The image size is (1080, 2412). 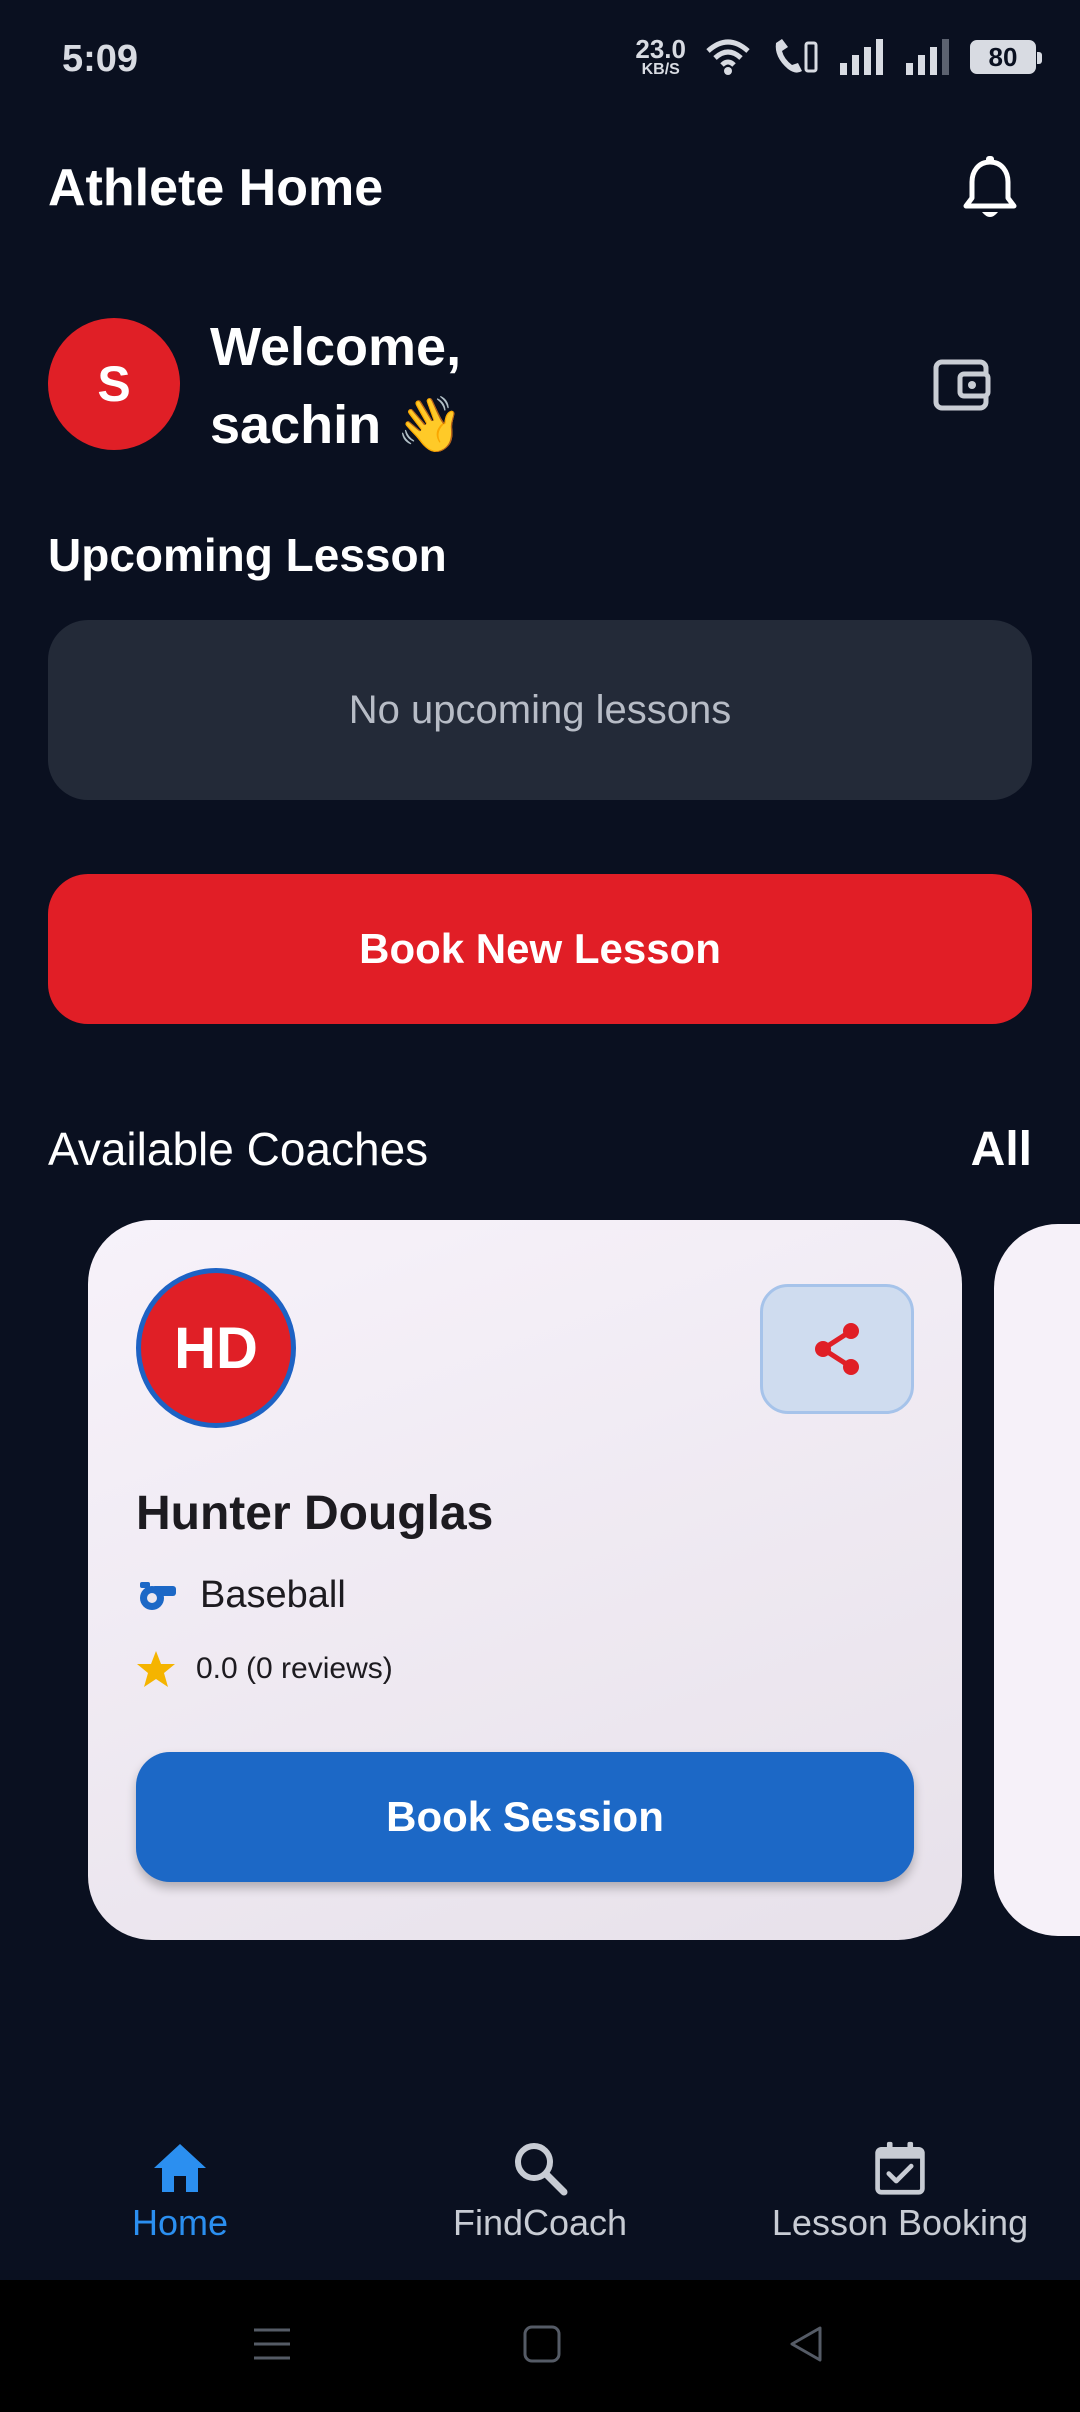 I want to click on notification-bell-icon, so click(x=990, y=189).